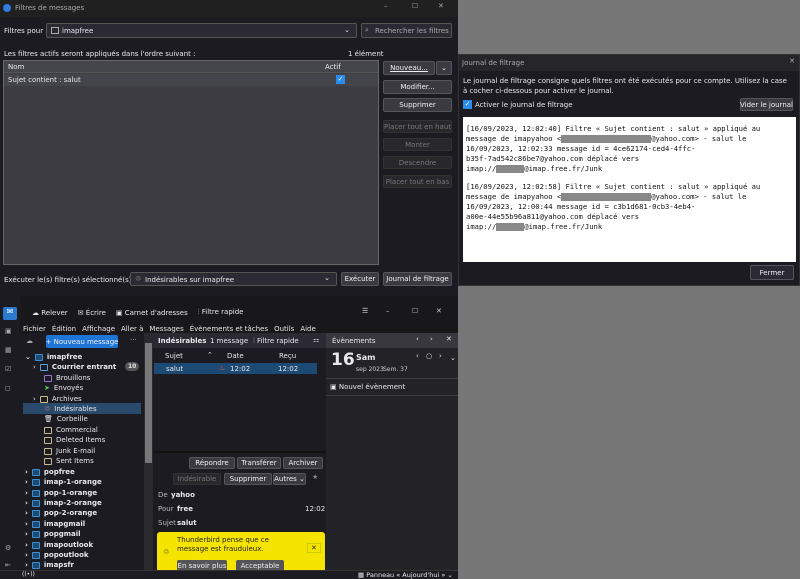  What do you see at coordinates (284, 329) in the screenshot?
I see `menu-tools: Outils` at bounding box center [284, 329].